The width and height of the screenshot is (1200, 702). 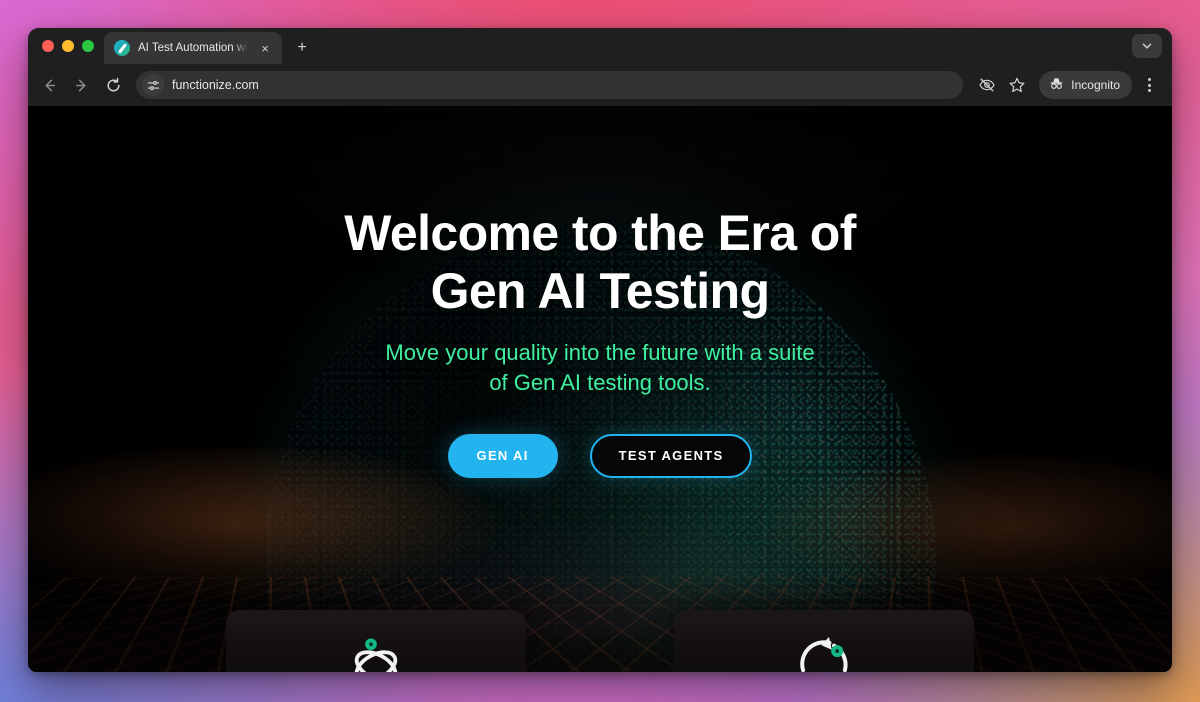 I want to click on close-tab-icon: ×, so click(x=265, y=48).